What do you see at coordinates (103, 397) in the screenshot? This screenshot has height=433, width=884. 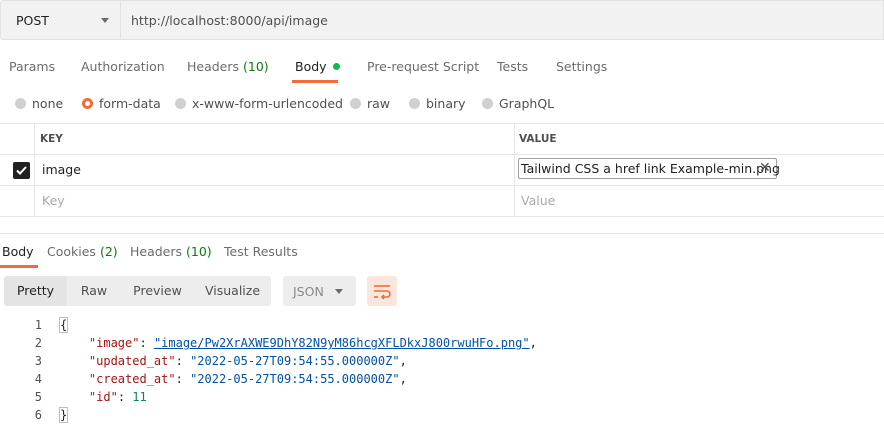 I see `json-key: "id"` at bounding box center [103, 397].